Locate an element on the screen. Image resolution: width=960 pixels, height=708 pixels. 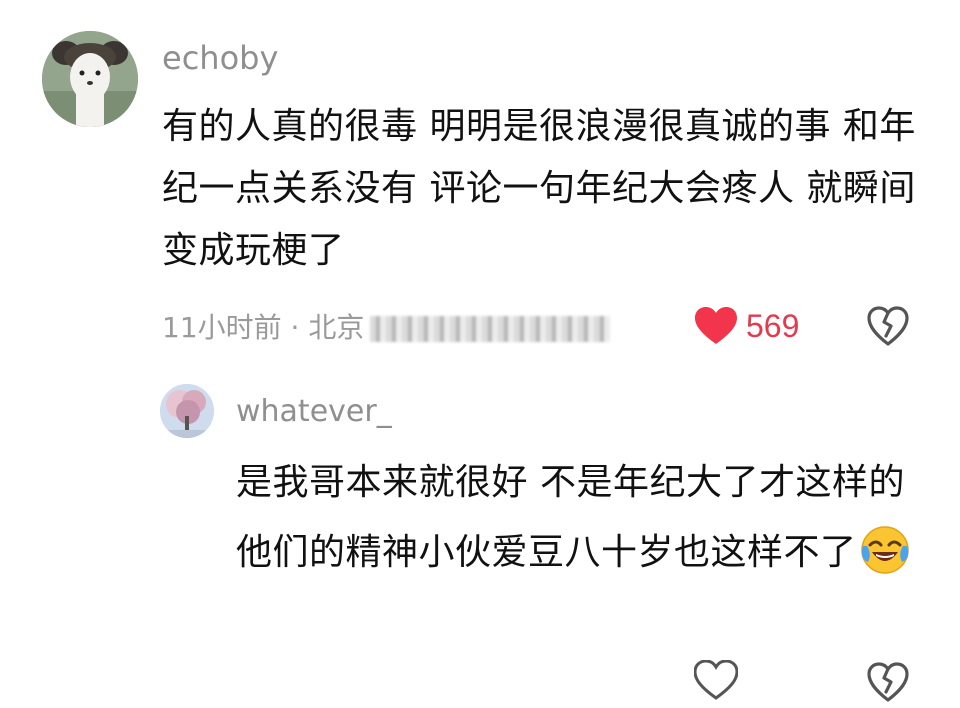
heart-filled-icon is located at coordinates (716, 325).